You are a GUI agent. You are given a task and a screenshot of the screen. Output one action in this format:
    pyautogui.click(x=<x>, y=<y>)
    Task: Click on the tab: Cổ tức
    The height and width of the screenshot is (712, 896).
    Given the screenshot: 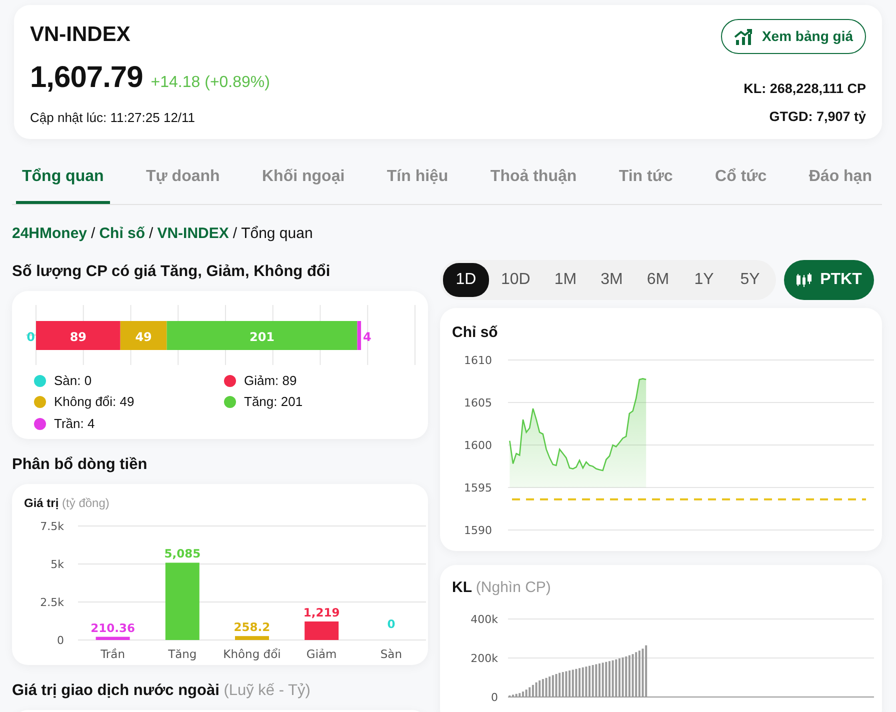 What is the action you would take?
    pyautogui.click(x=741, y=180)
    